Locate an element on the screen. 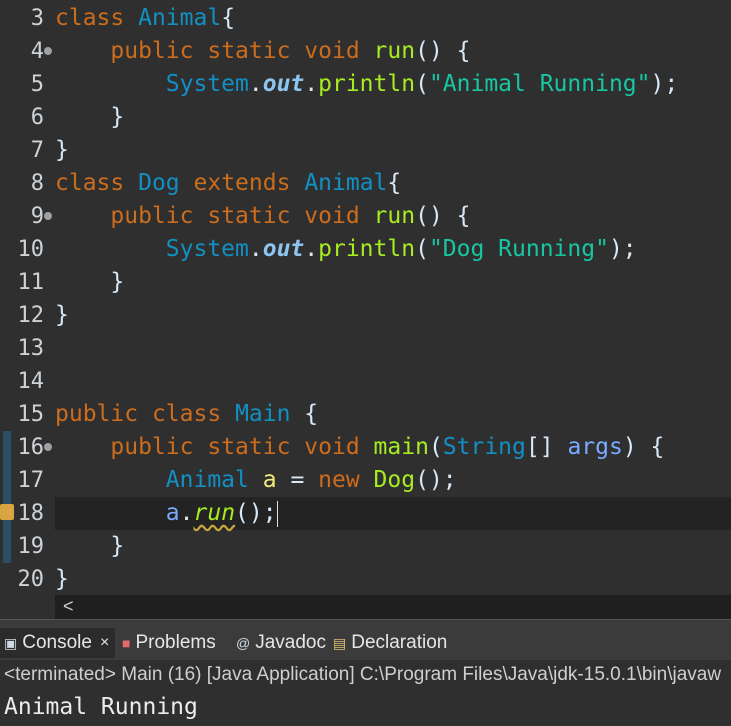 Image resolution: width=731 pixels, height=726 pixels. line-number: 6 is located at coordinates (37, 117).